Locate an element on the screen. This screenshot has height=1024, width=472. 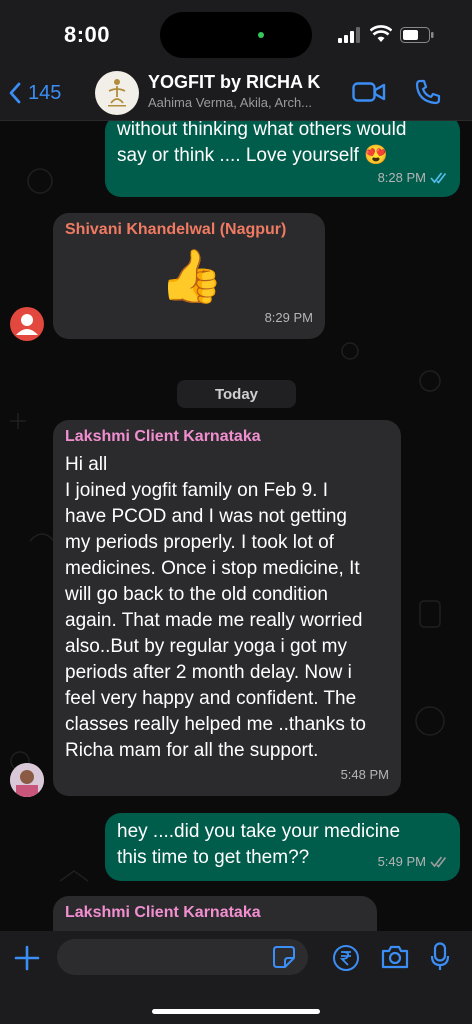
dynamic-island is located at coordinates (236, 35).